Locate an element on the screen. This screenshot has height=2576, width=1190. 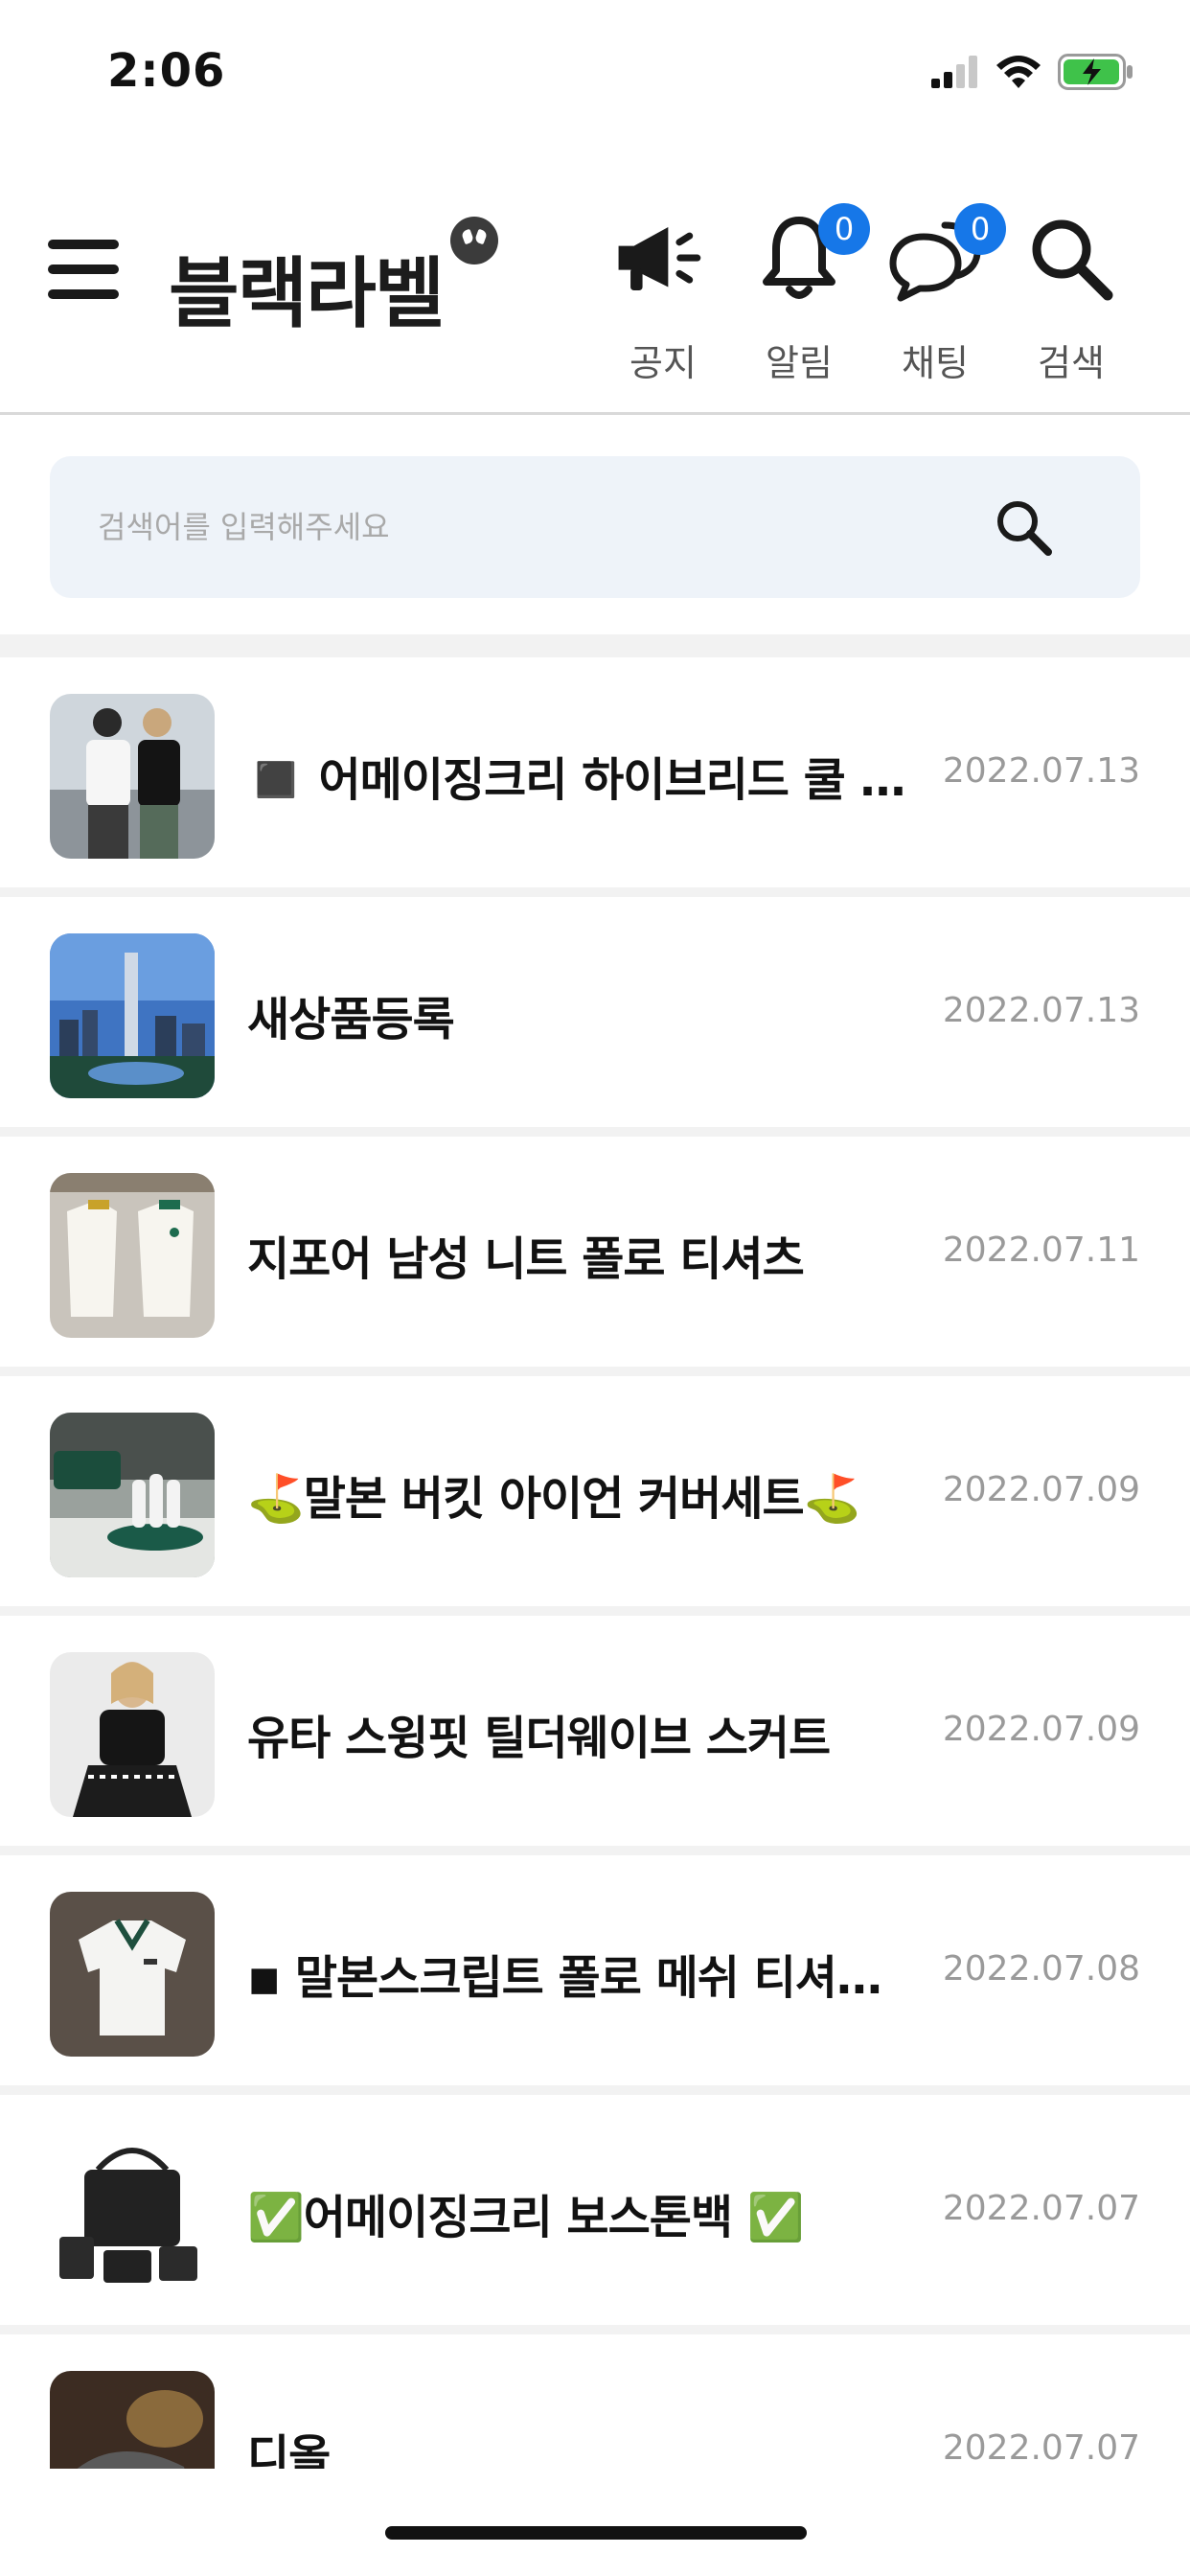
notifications-label: 알림 is located at coordinates (800, 363).